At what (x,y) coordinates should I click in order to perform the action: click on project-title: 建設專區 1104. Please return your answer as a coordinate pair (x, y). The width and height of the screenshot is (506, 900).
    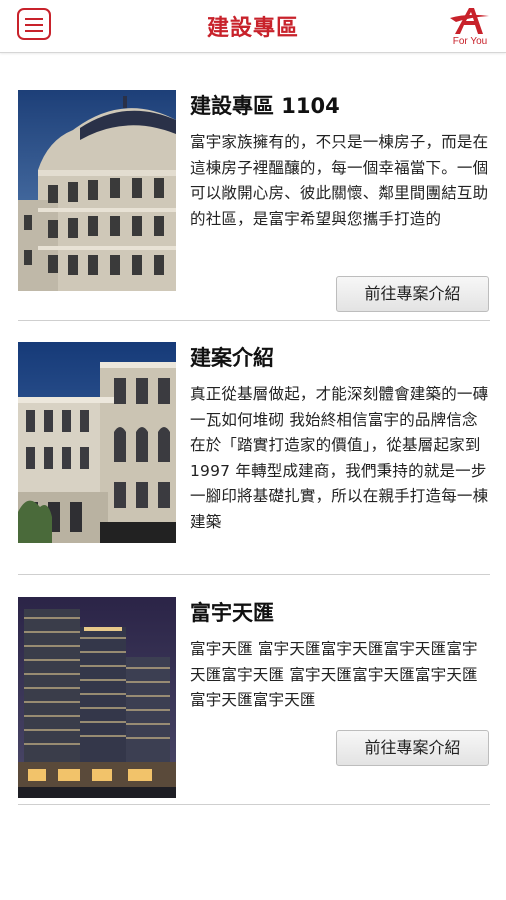
    Looking at the image, I should click on (265, 106).